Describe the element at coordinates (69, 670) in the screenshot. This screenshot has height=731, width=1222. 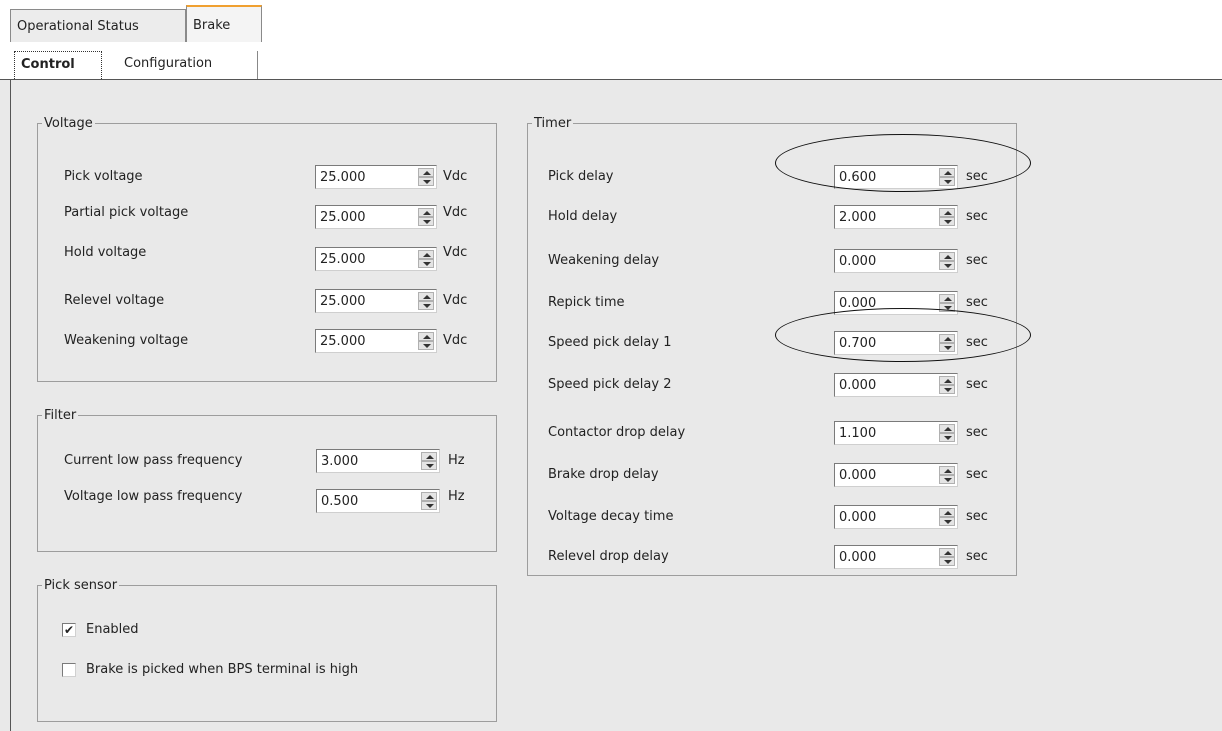
I see `checkbox-unchecked-icon` at that location.